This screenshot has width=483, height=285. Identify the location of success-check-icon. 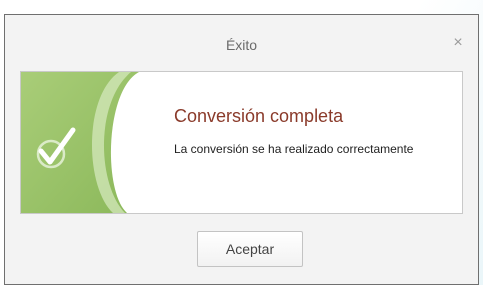
(80, 142).